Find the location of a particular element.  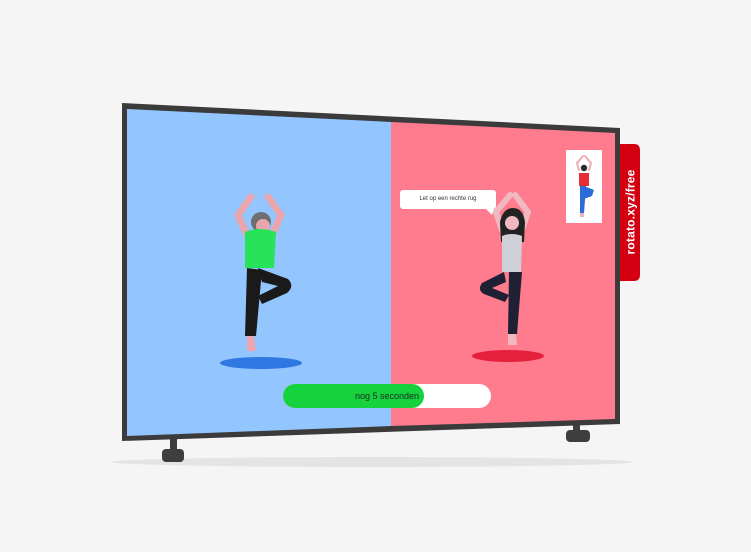

tv-foot-left is located at coordinates (173, 455).